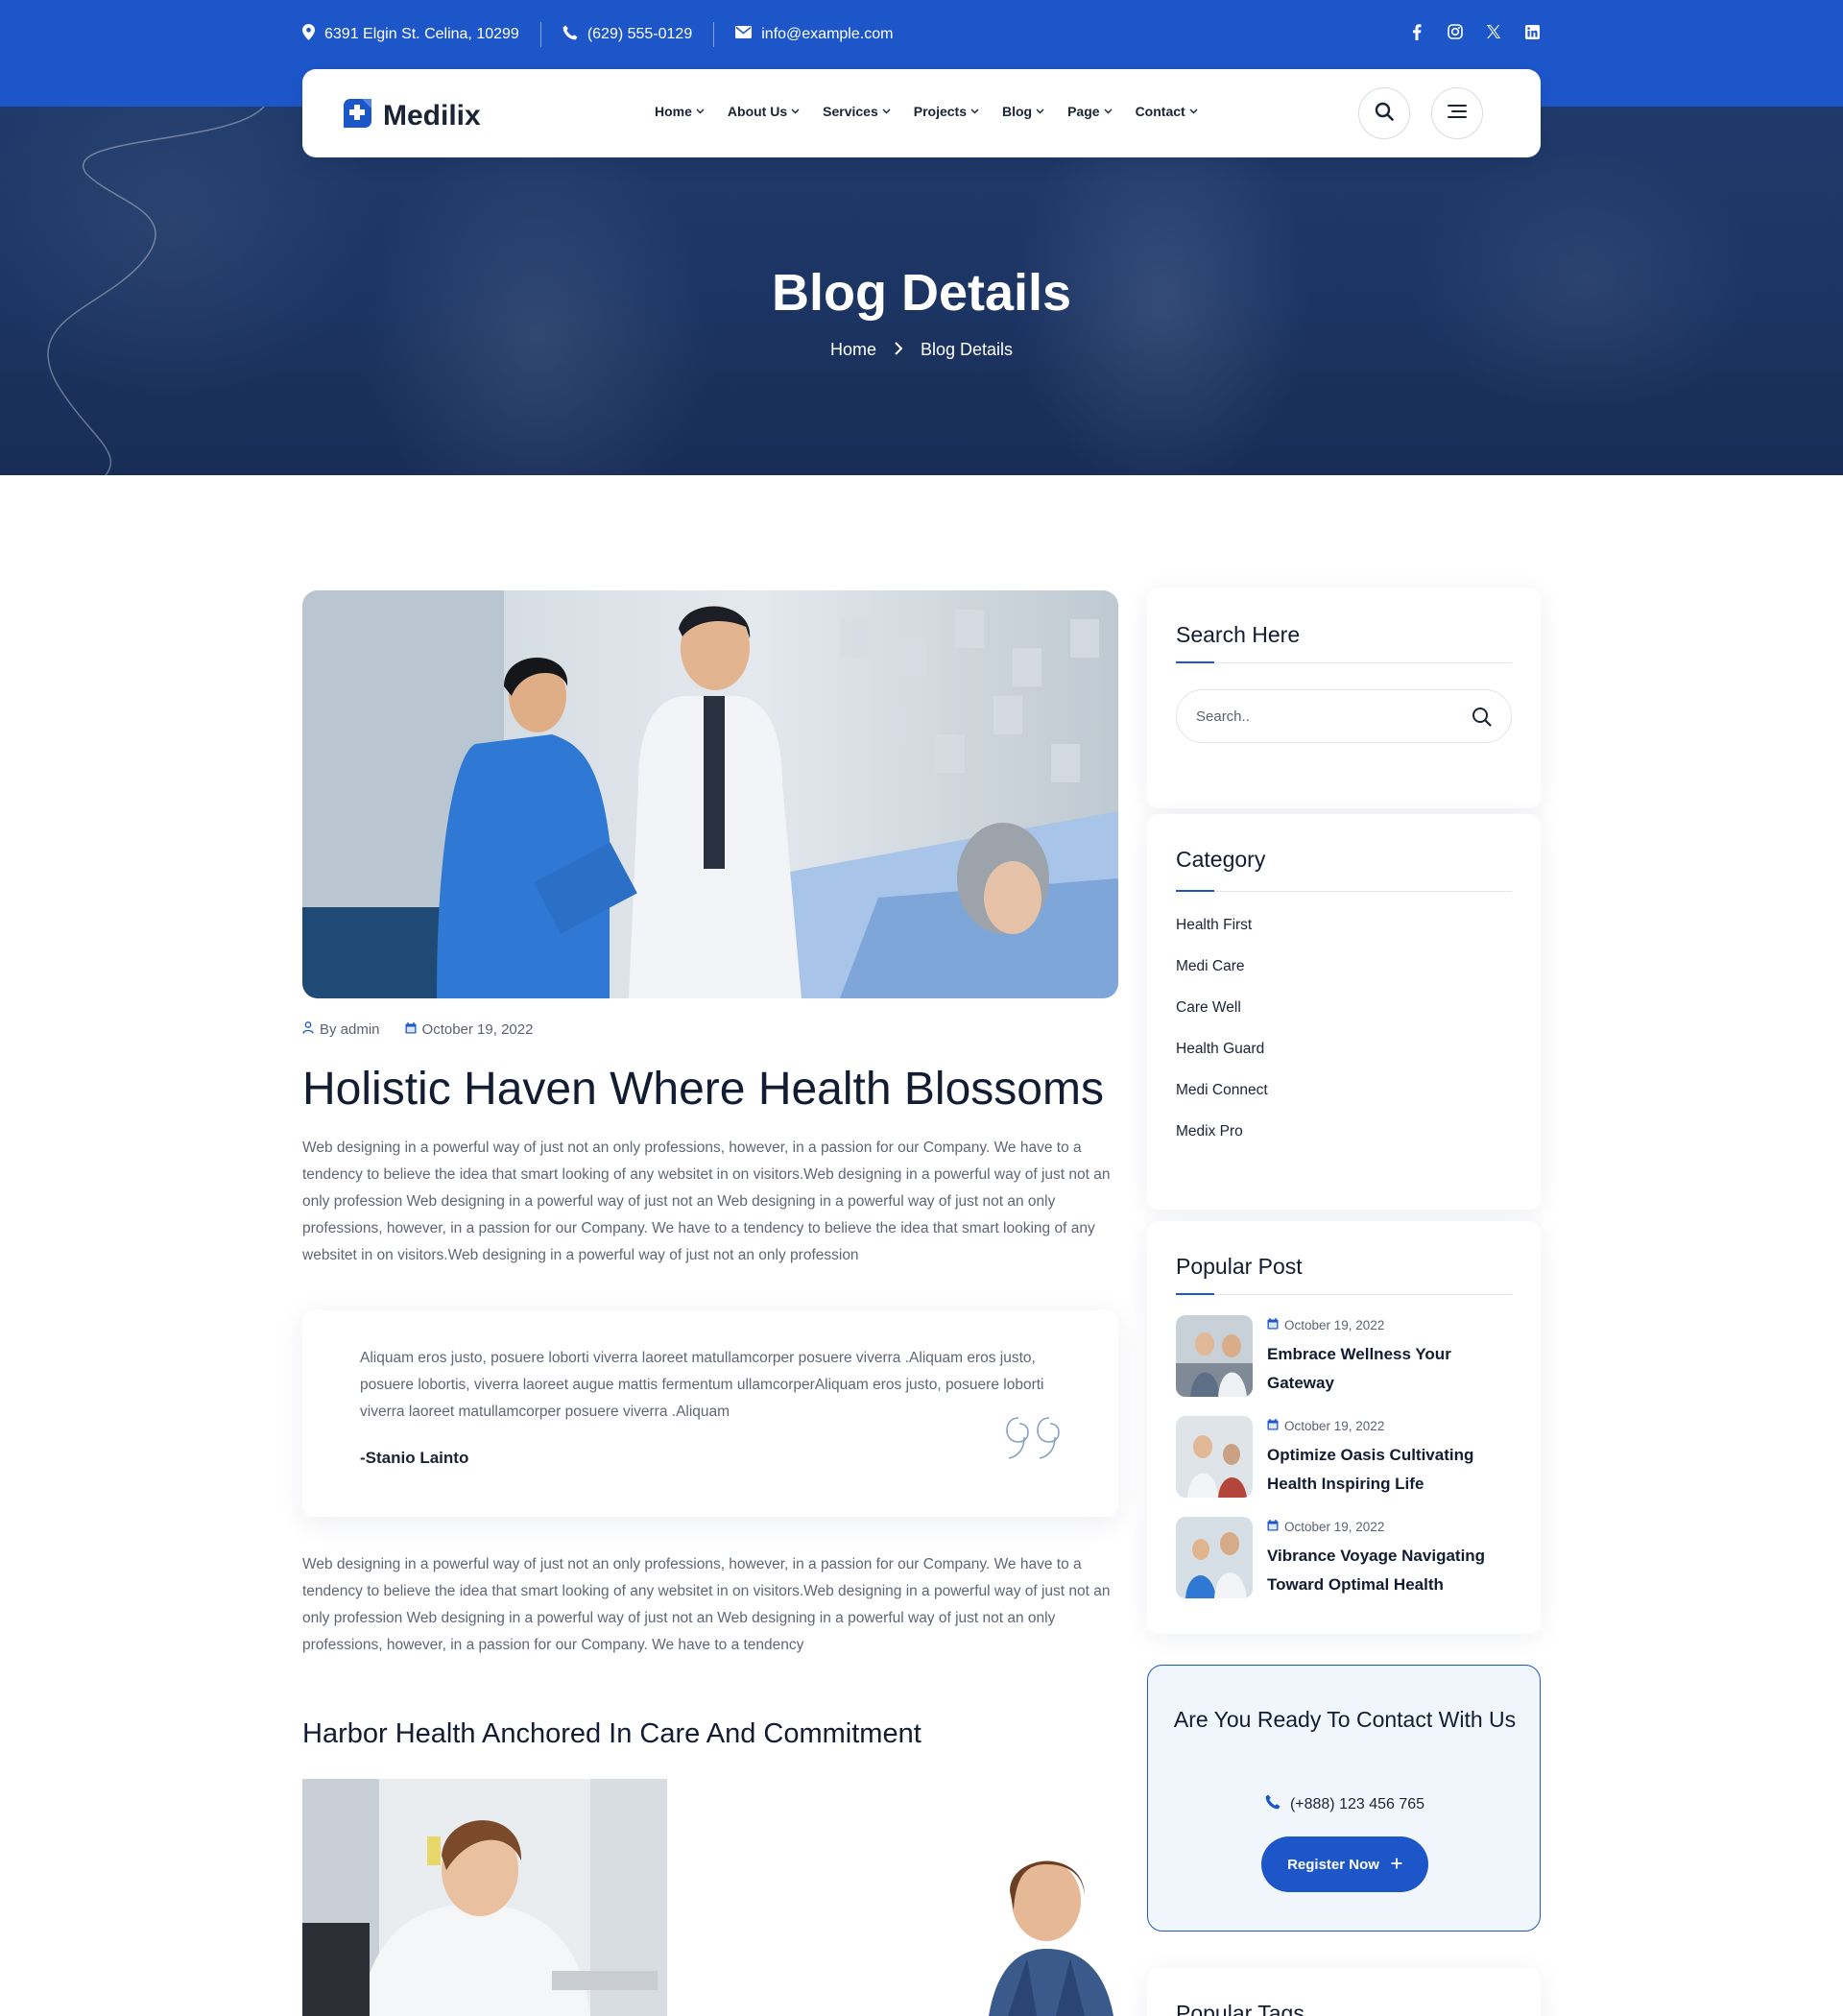 The height and width of the screenshot is (2016, 1843). What do you see at coordinates (1493, 31) in the screenshot?
I see `x-icon` at bounding box center [1493, 31].